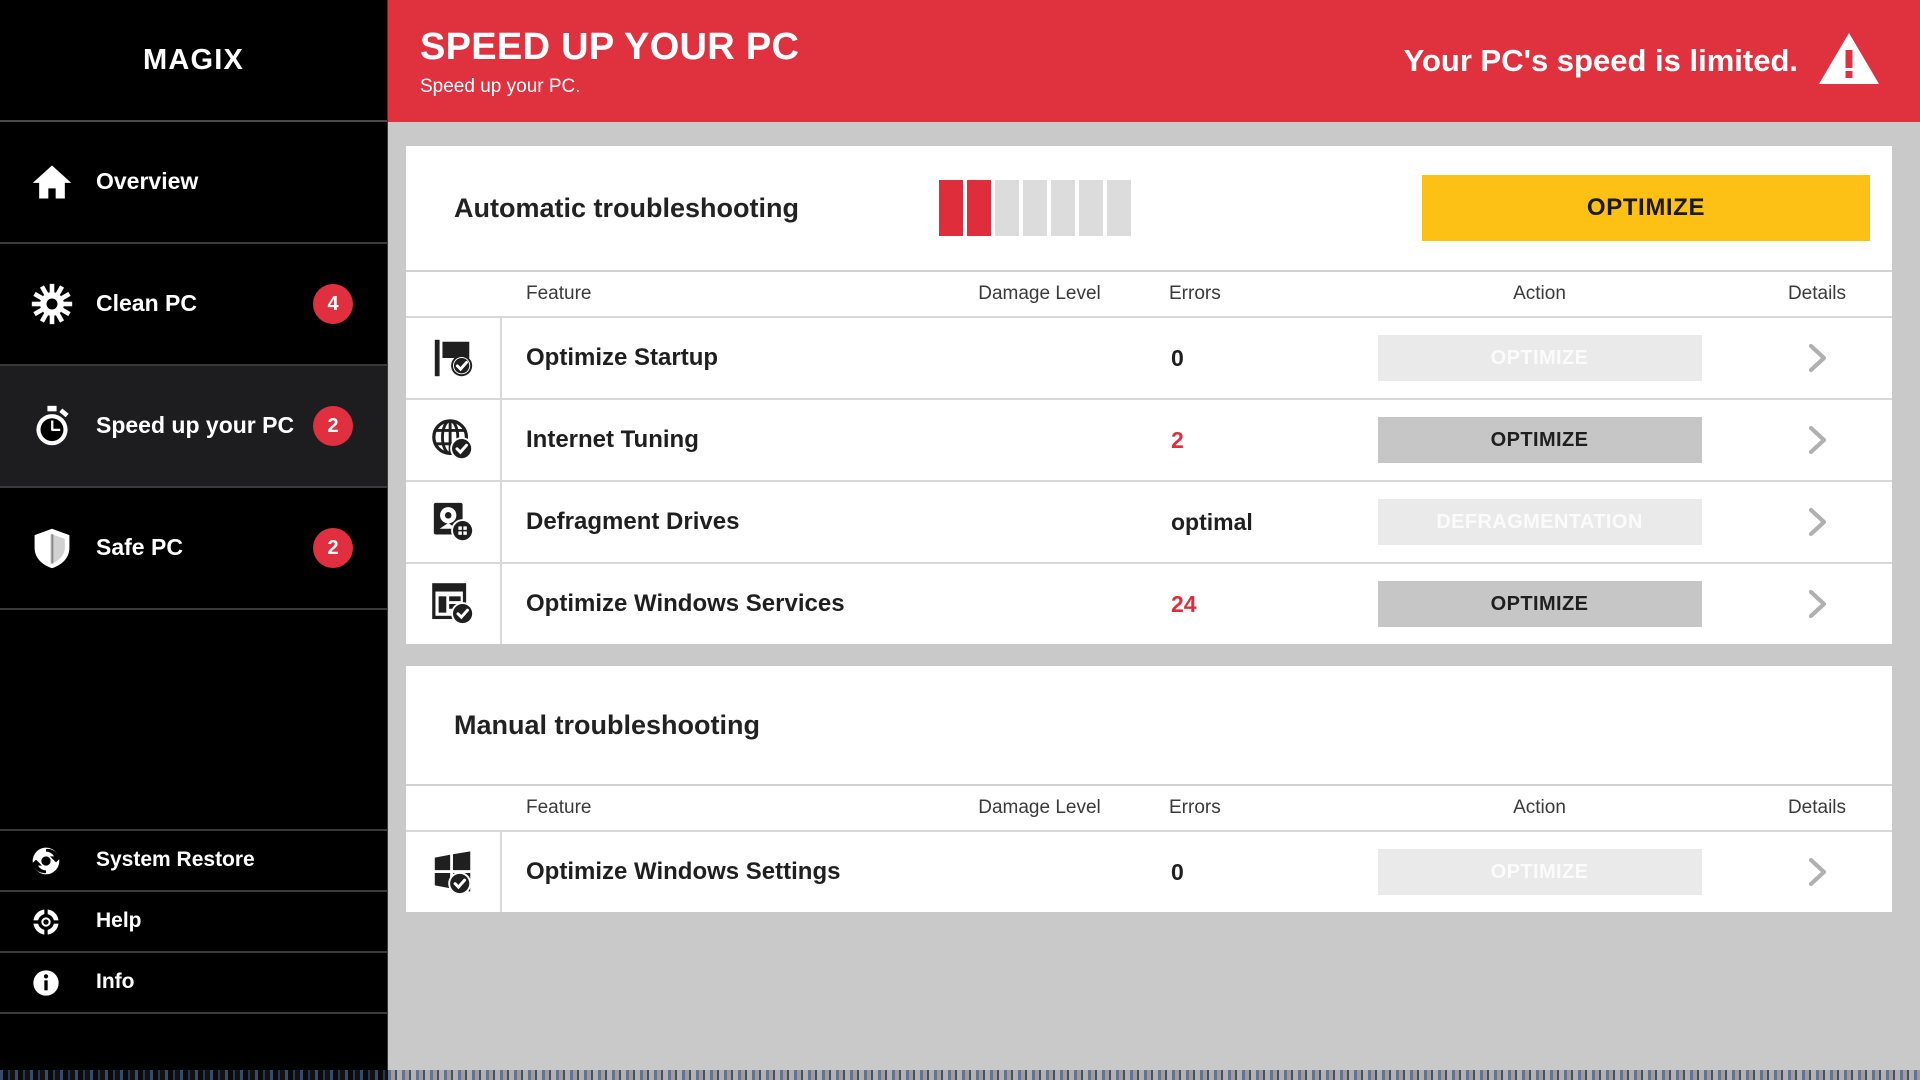 The width and height of the screenshot is (1920, 1080). I want to click on shield-icon, so click(57, 548).